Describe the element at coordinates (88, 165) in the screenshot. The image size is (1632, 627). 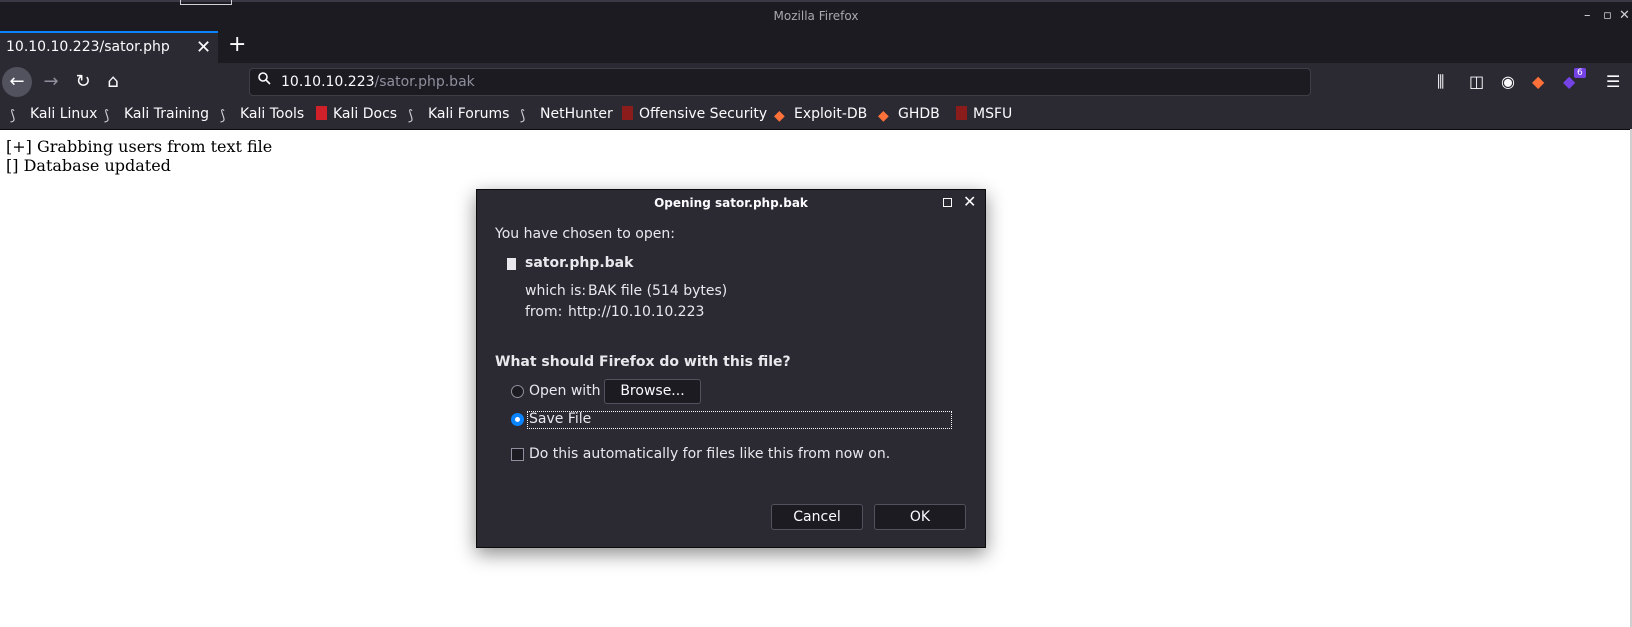
I see `page-line-2: [] Database updated` at that location.